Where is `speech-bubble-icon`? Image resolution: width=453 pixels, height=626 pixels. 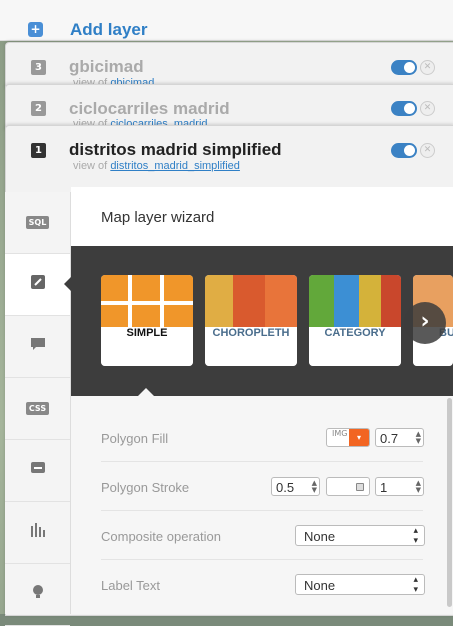
speech-bubble-icon is located at coordinates (38, 346).